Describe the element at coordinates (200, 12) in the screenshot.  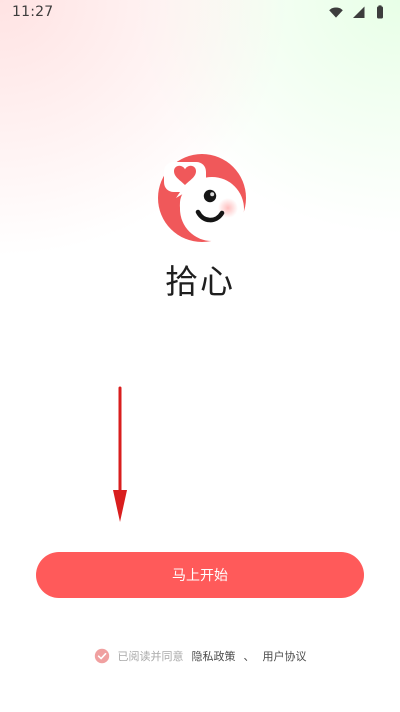
I see `status-bar: 11:27` at that location.